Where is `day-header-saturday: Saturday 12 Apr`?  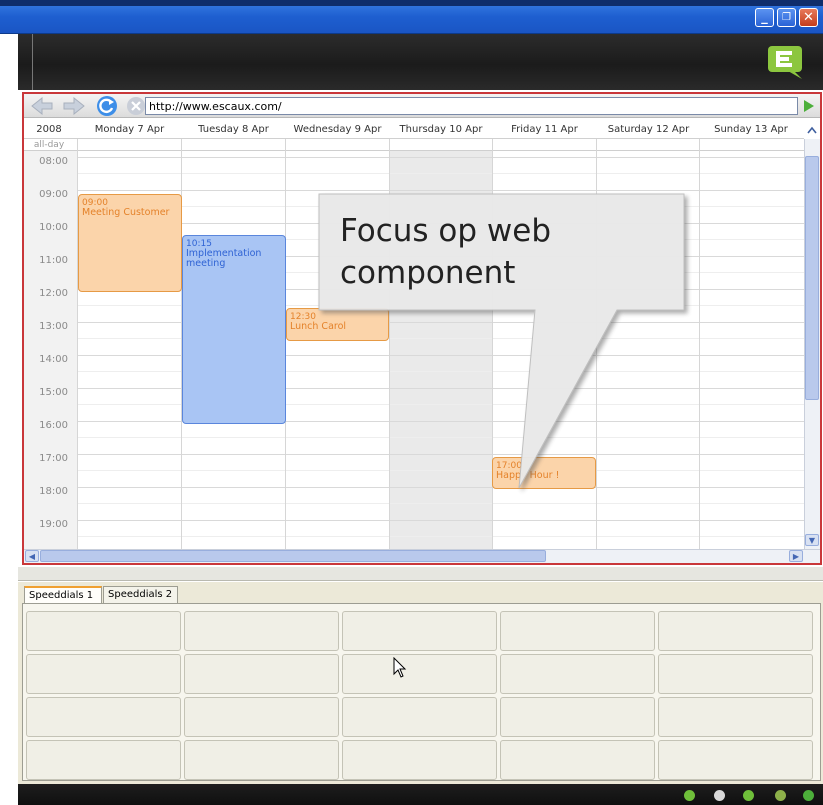 day-header-saturday: Saturday 12 Apr is located at coordinates (648, 131).